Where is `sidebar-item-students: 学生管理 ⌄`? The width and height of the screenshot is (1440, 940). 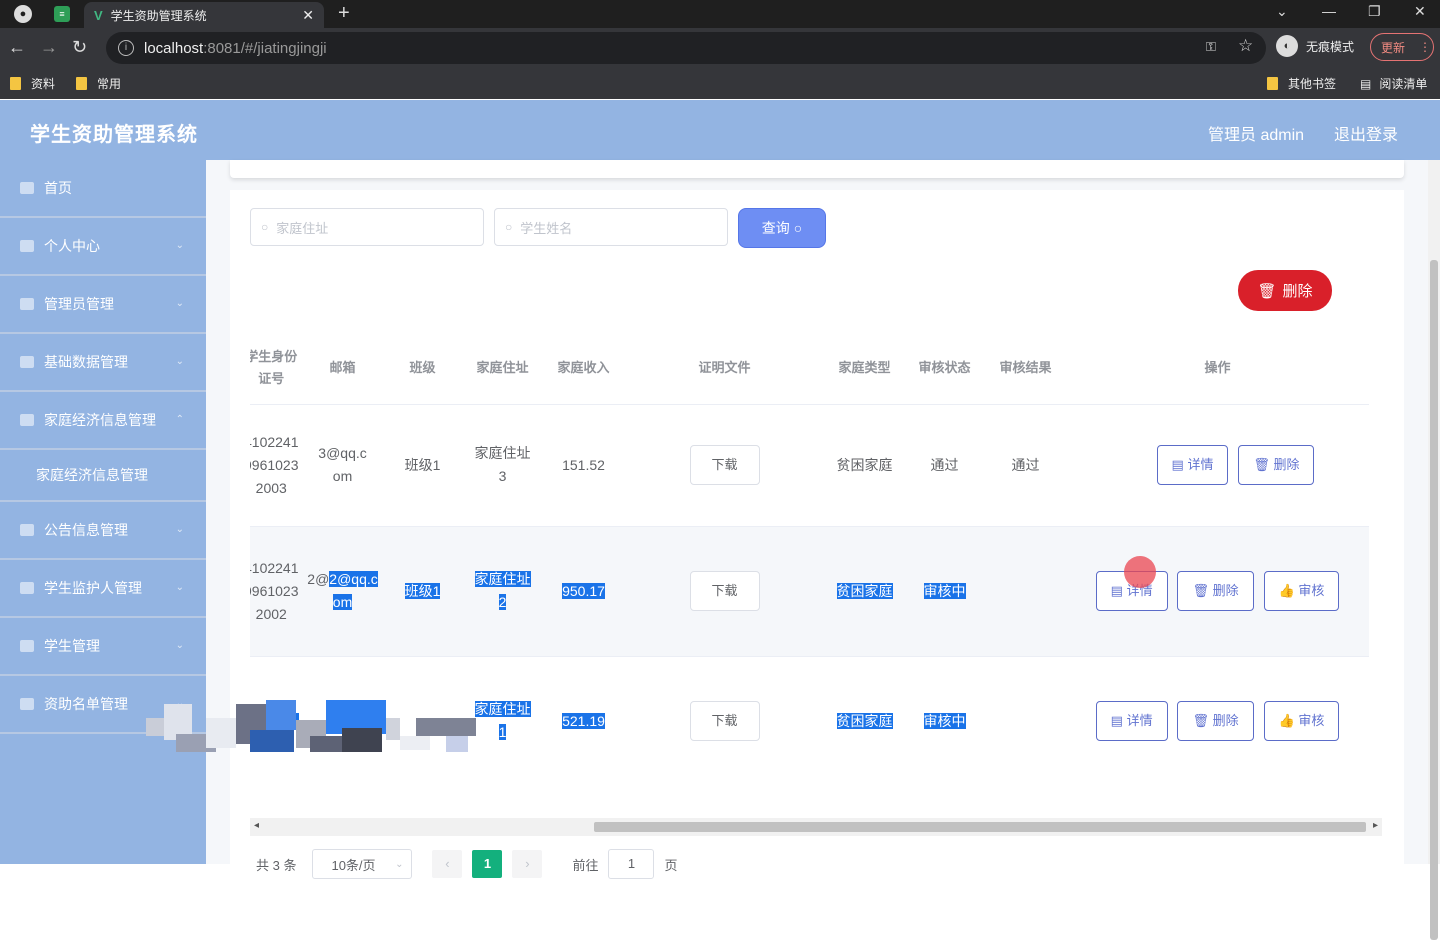
sidebar-item-students: 学生管理 ⌄ is located at coordinates (103, 647).